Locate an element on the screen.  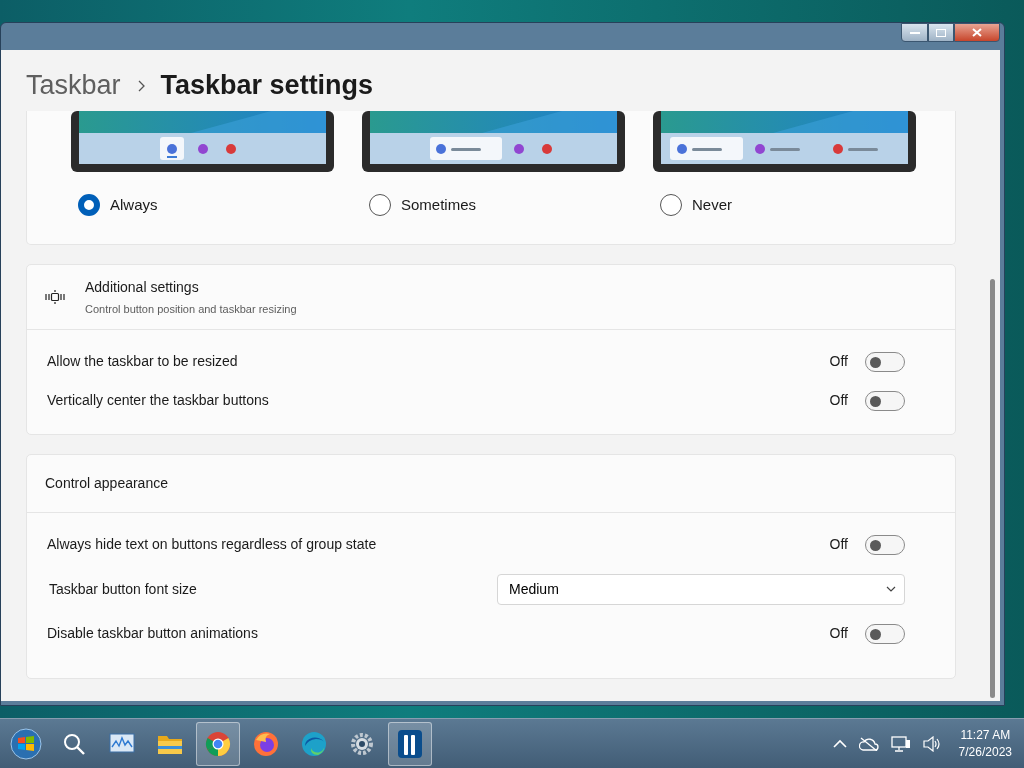
close-icon is located at coordinates (977, 32).